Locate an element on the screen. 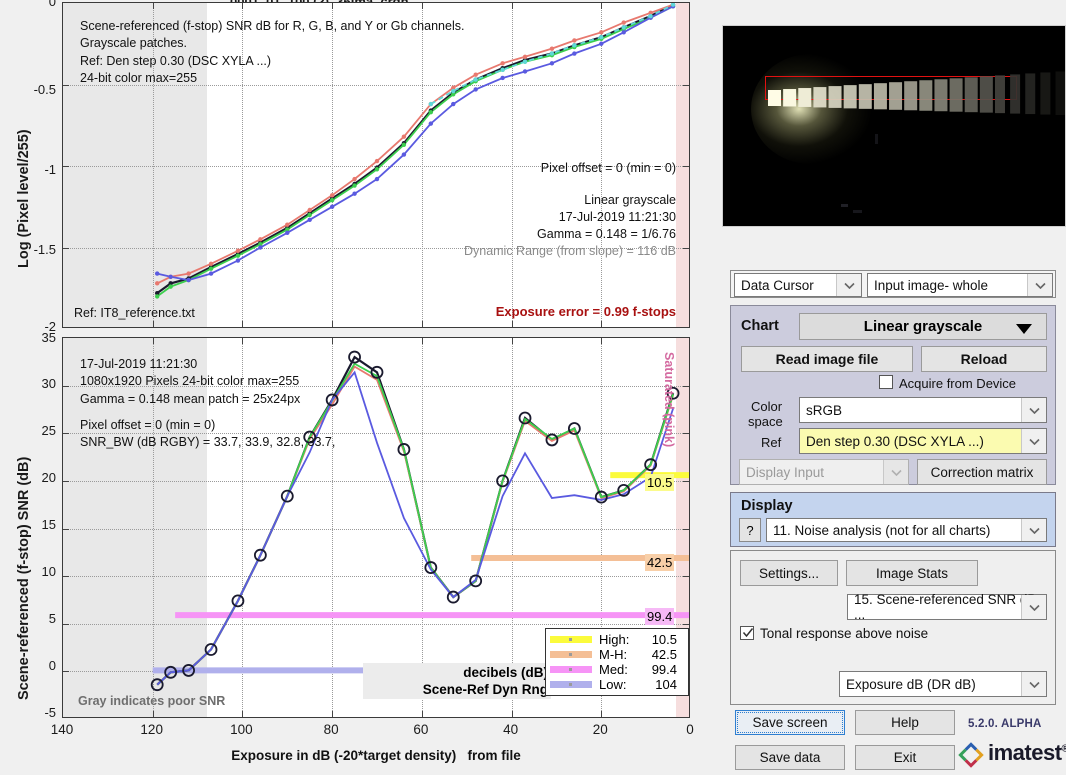 The width and height of the screenshot is (1066, 775). read-image-file-button: Read image file is located at coordinates (827, 359).